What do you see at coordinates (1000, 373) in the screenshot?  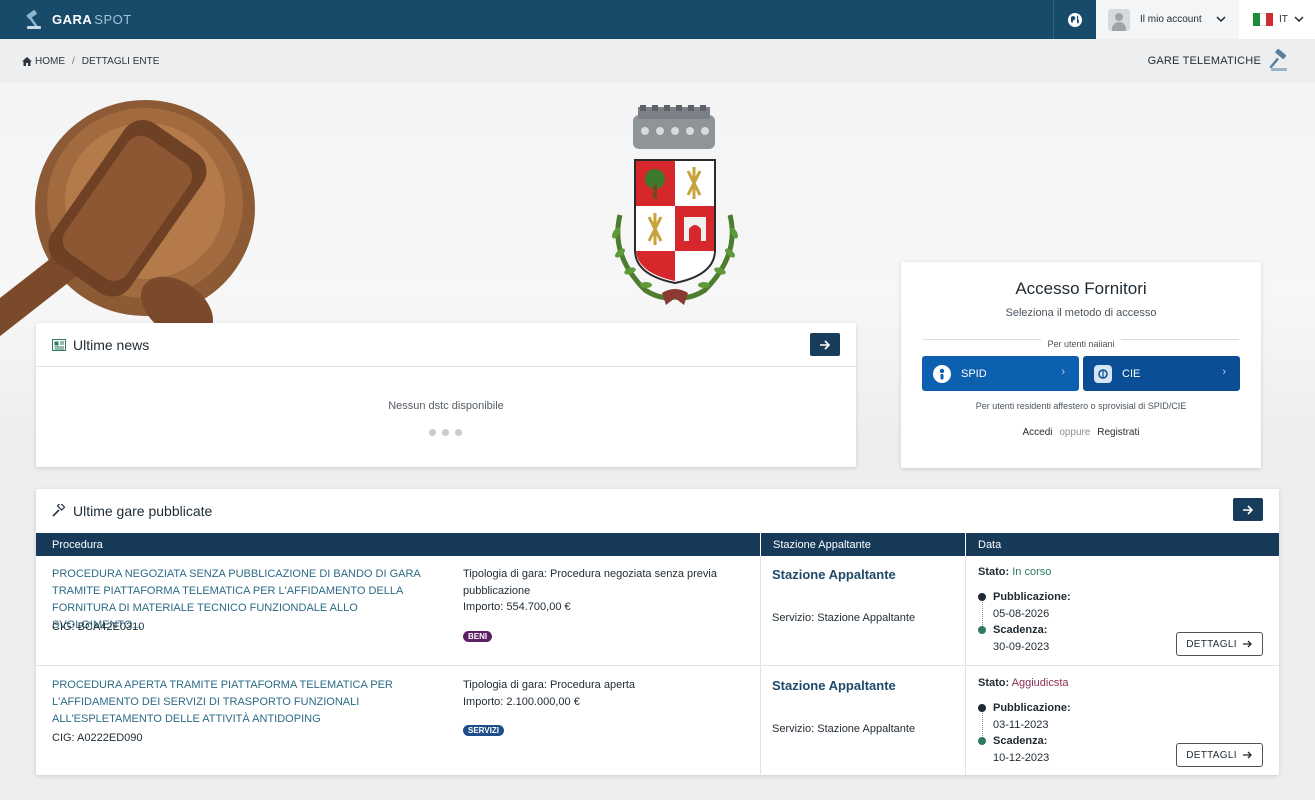 I see `spid-login-button: SPID ›` at bounding box center [1000, 373].